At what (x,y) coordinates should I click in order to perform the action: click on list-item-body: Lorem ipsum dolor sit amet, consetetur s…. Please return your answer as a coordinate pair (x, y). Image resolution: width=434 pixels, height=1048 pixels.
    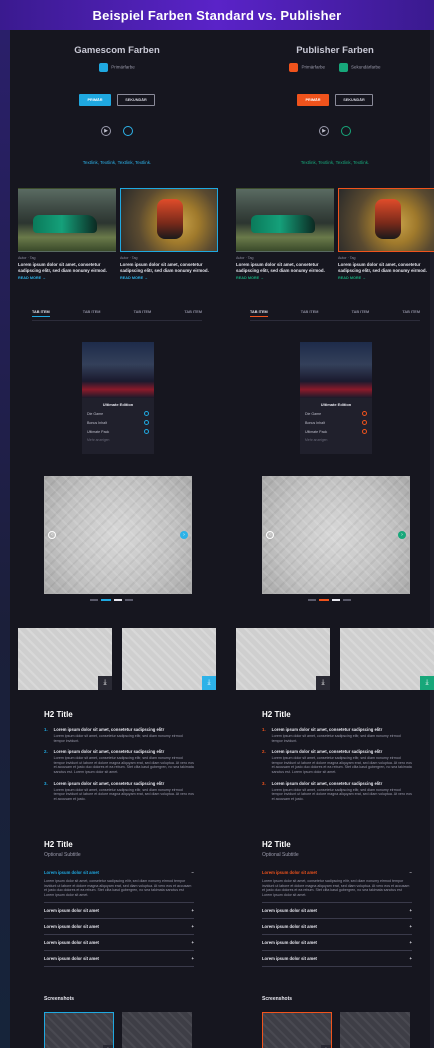
    Looking at the image, I should click on (118, 738).